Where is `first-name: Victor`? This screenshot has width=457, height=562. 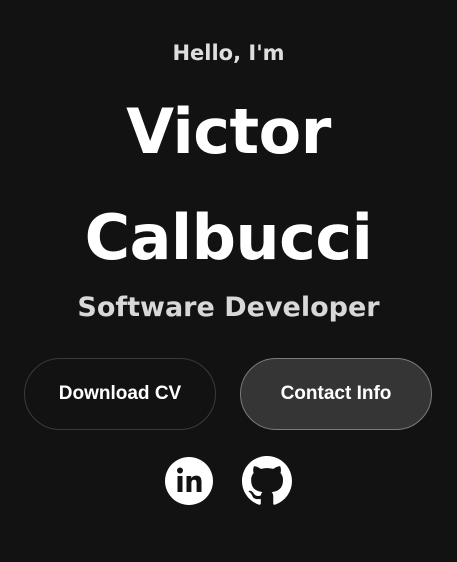 first-name: Victor is located at coordinates (228, 131).